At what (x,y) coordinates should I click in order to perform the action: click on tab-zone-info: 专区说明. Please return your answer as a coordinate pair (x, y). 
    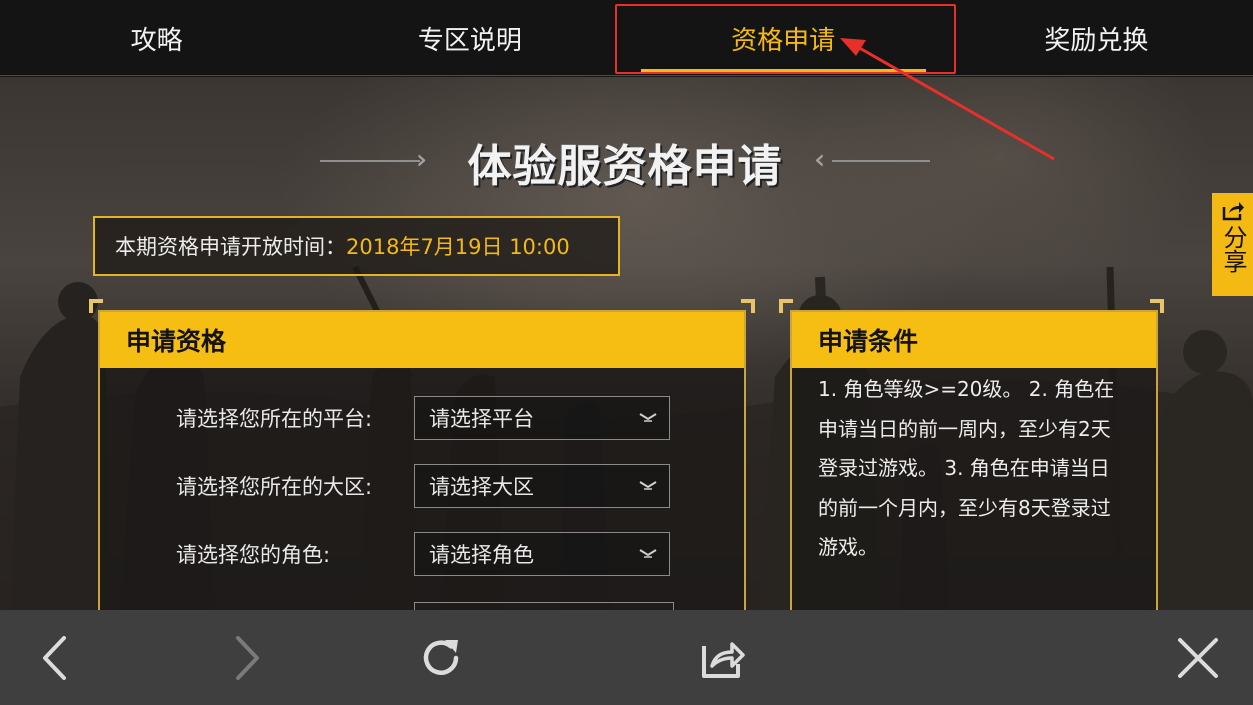
    Looking at the image, I should click on (469, 38).